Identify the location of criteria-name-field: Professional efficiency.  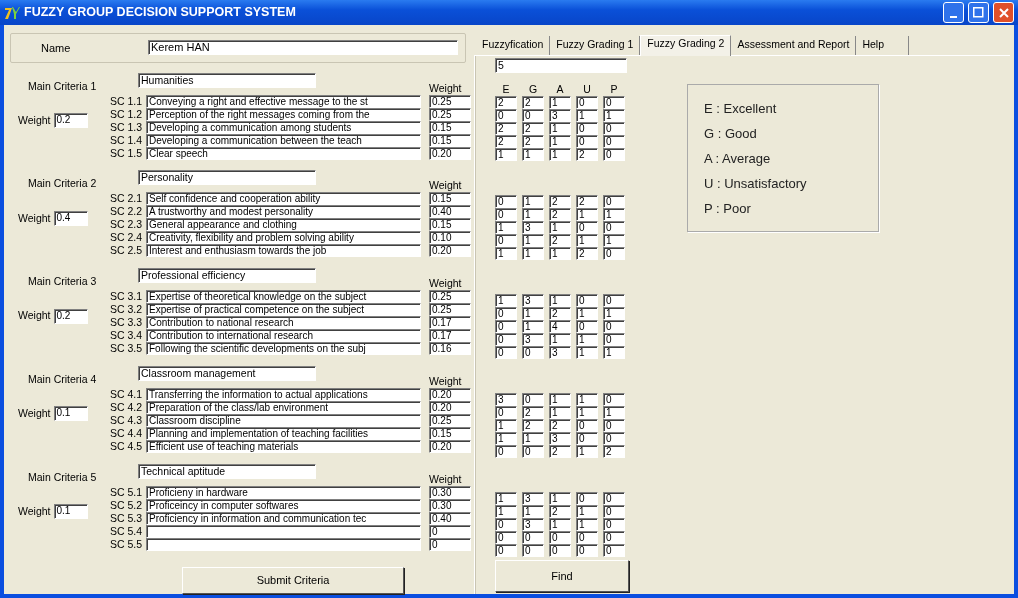
(227, 276).